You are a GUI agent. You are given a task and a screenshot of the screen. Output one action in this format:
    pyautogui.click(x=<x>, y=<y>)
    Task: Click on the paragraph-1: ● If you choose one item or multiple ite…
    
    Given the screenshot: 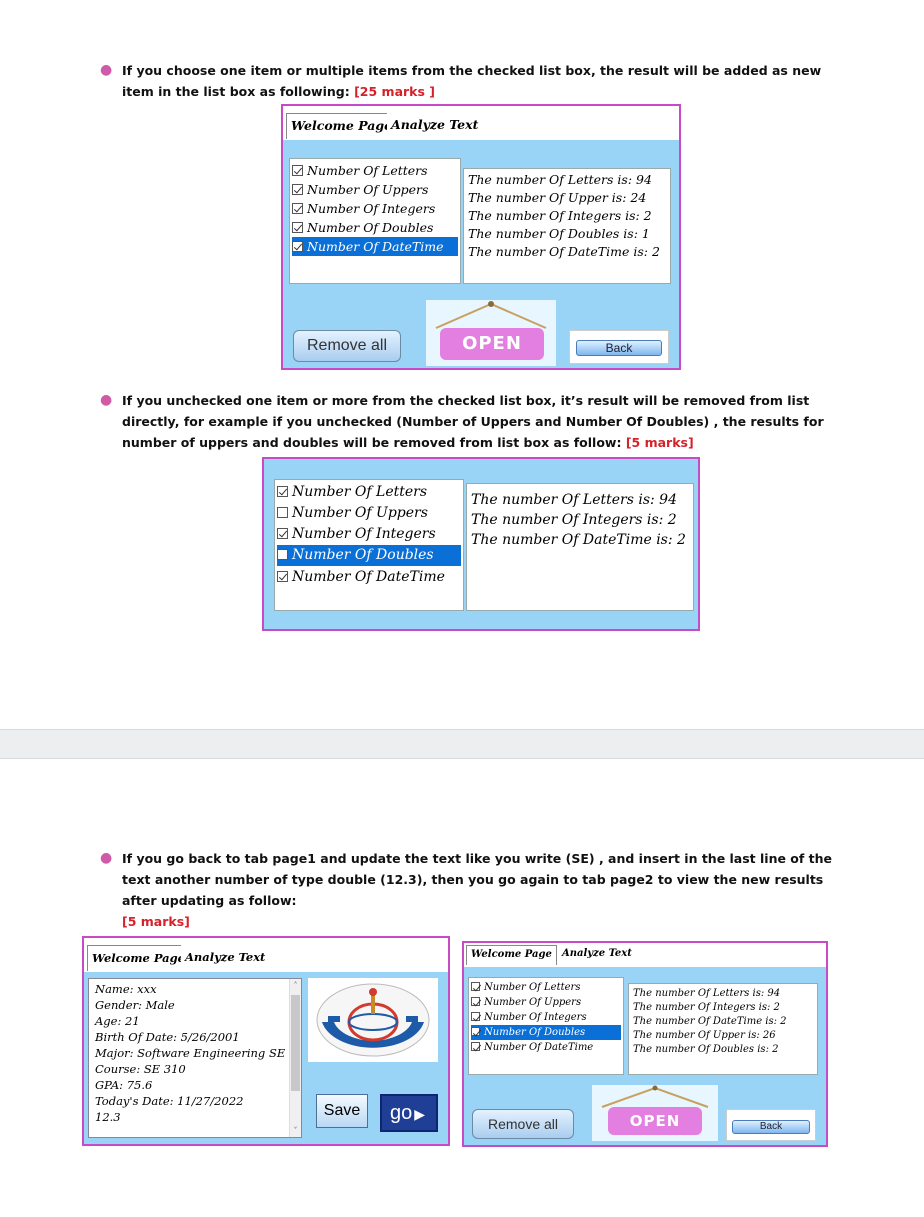 What is the action you would take?
    pyautogui.click(x=470, y=81)
    